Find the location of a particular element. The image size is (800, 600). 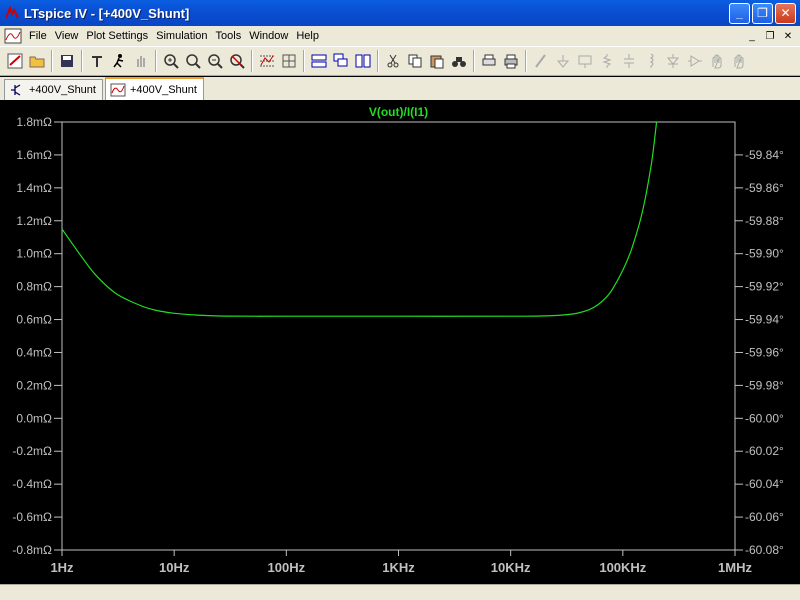

toolbar is located at coordinates (400, 61).